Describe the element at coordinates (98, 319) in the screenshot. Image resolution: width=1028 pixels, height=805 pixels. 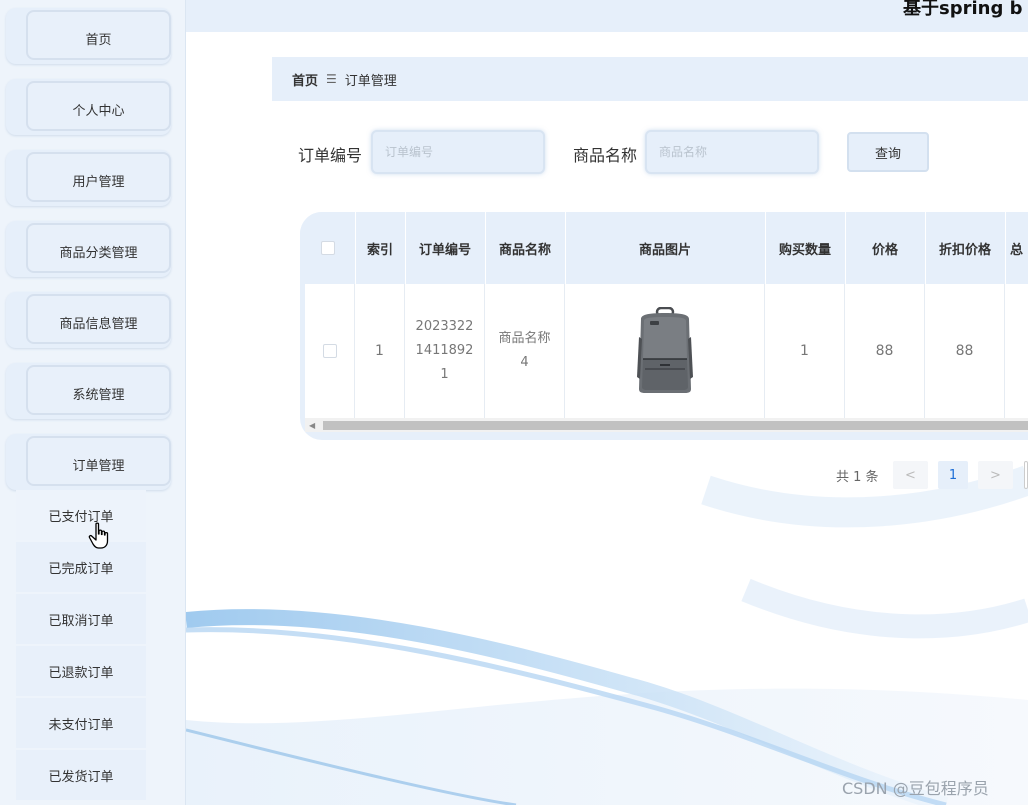
I see `menu-item-label: 商品信息管理` at that location.